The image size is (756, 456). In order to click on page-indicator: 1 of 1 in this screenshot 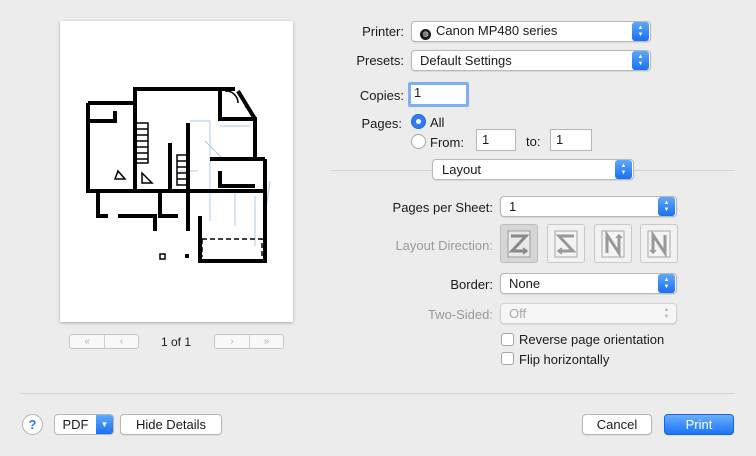, I will do `click(176, 342)`.